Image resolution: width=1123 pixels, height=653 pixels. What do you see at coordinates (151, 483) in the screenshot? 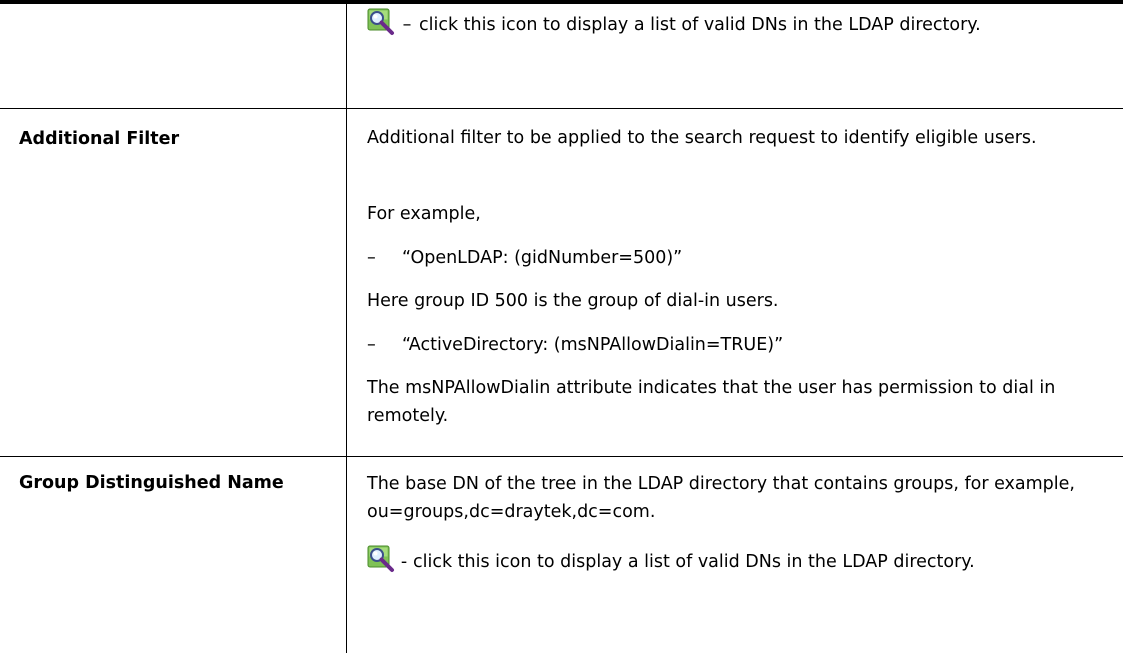
I see `term-group-distinguished-name: Group Distinguished Name` at bounding box center [151, 483].